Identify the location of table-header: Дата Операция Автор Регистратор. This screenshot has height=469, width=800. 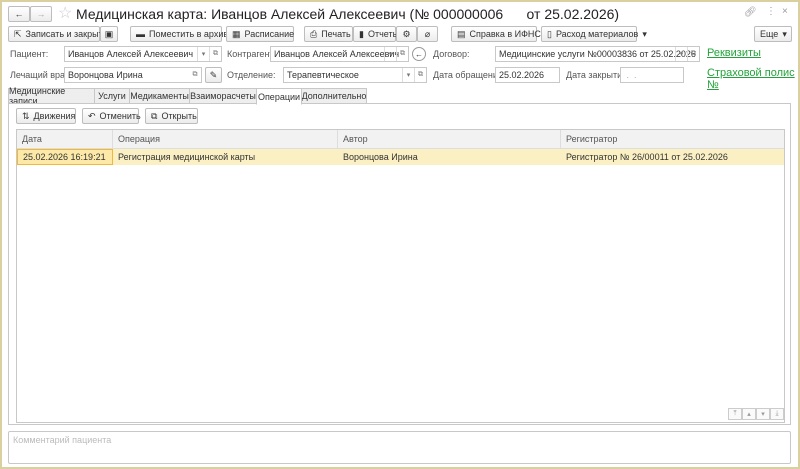
(400, 139).